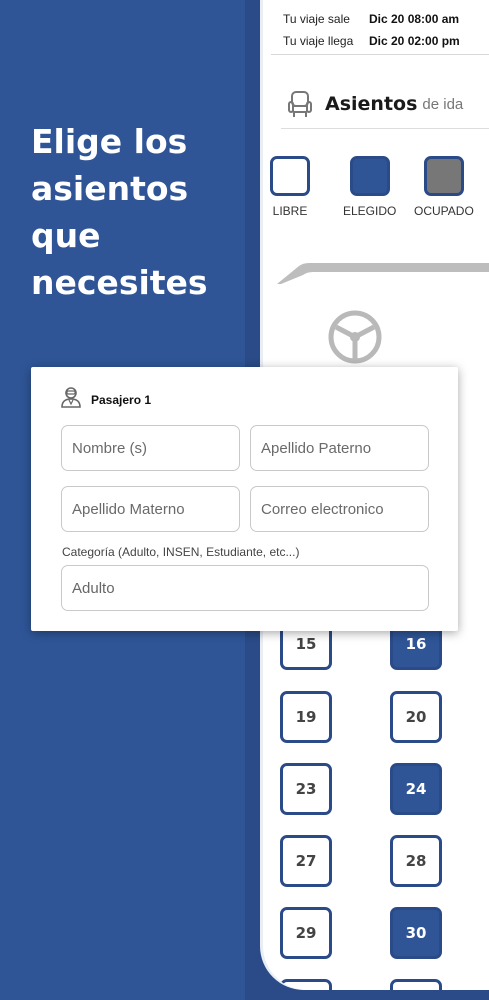  Describe the element at coordinates (150, 509) in the screenshot. I see `maternal-surname-field` at that location.